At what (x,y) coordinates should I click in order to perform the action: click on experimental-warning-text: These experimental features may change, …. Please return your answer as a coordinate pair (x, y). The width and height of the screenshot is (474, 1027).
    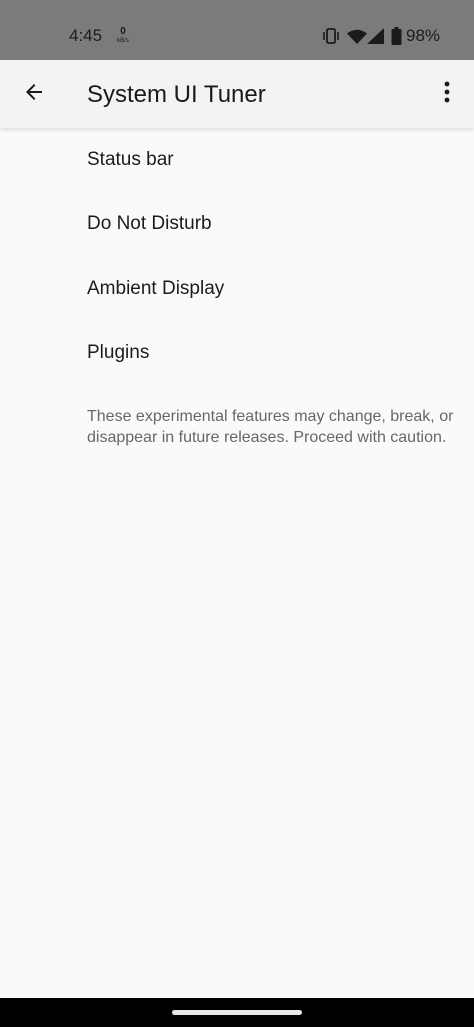
    Looking at the image, I should click on (270, 427).